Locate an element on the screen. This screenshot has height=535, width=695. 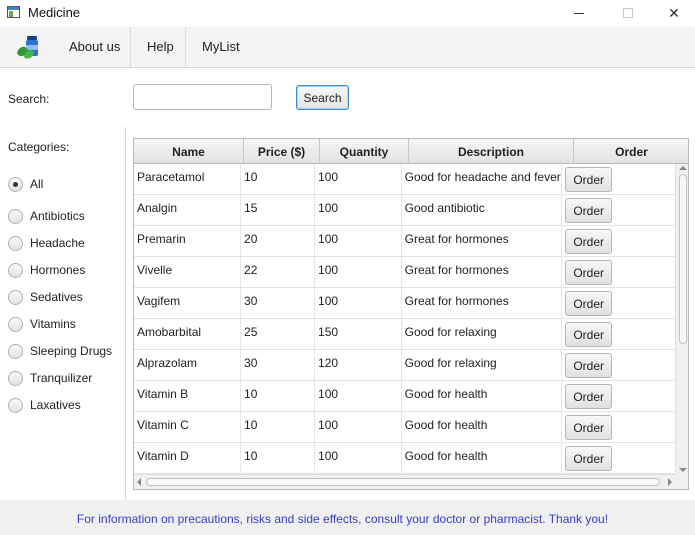
minimize-button is located at coordinates (579, 13).